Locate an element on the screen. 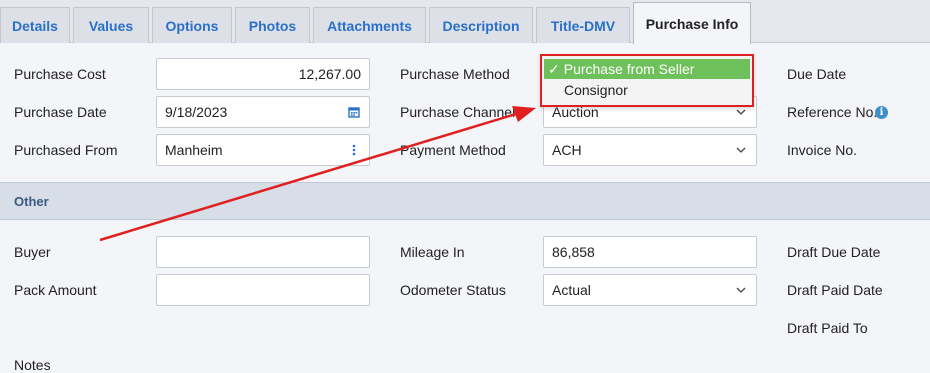  purchase-method-dropdown: ✓ Purchase from Seller Consignor is located at coordinates (647, 80).